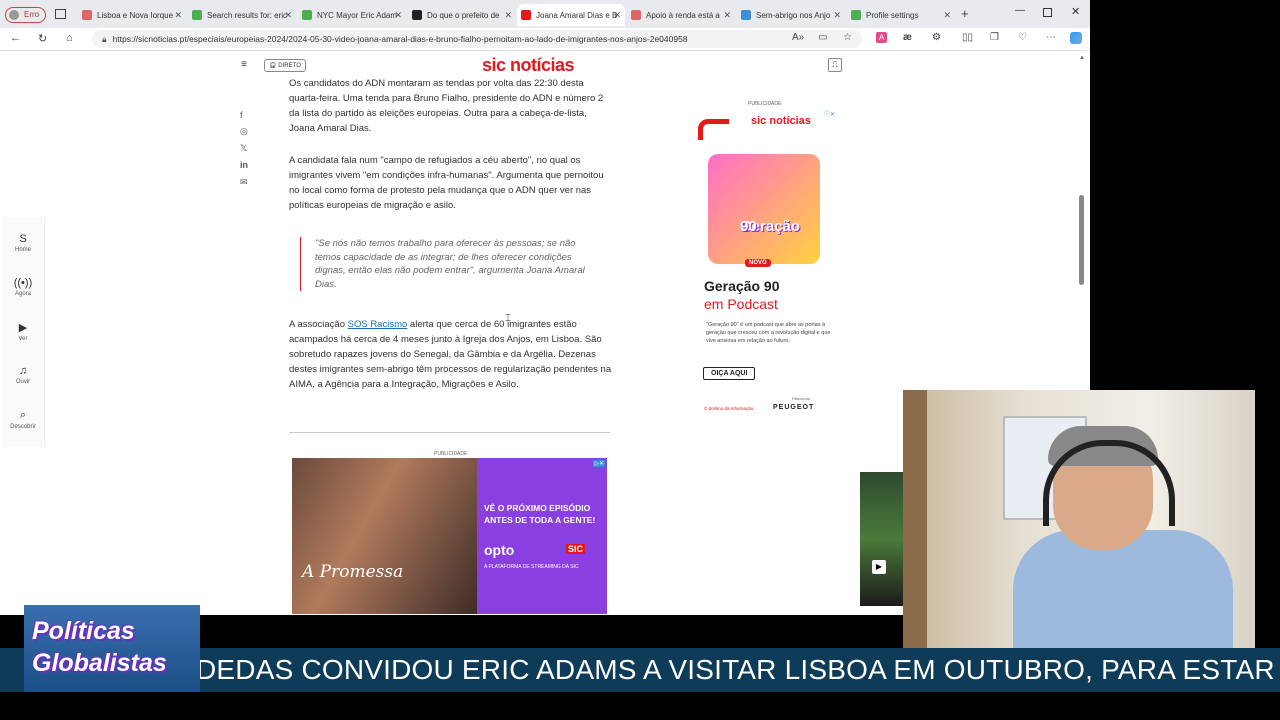 This screenshot has height=720, width=1280. I want to click on adchoices-icon: ⓘ✕, so click(829, 113).